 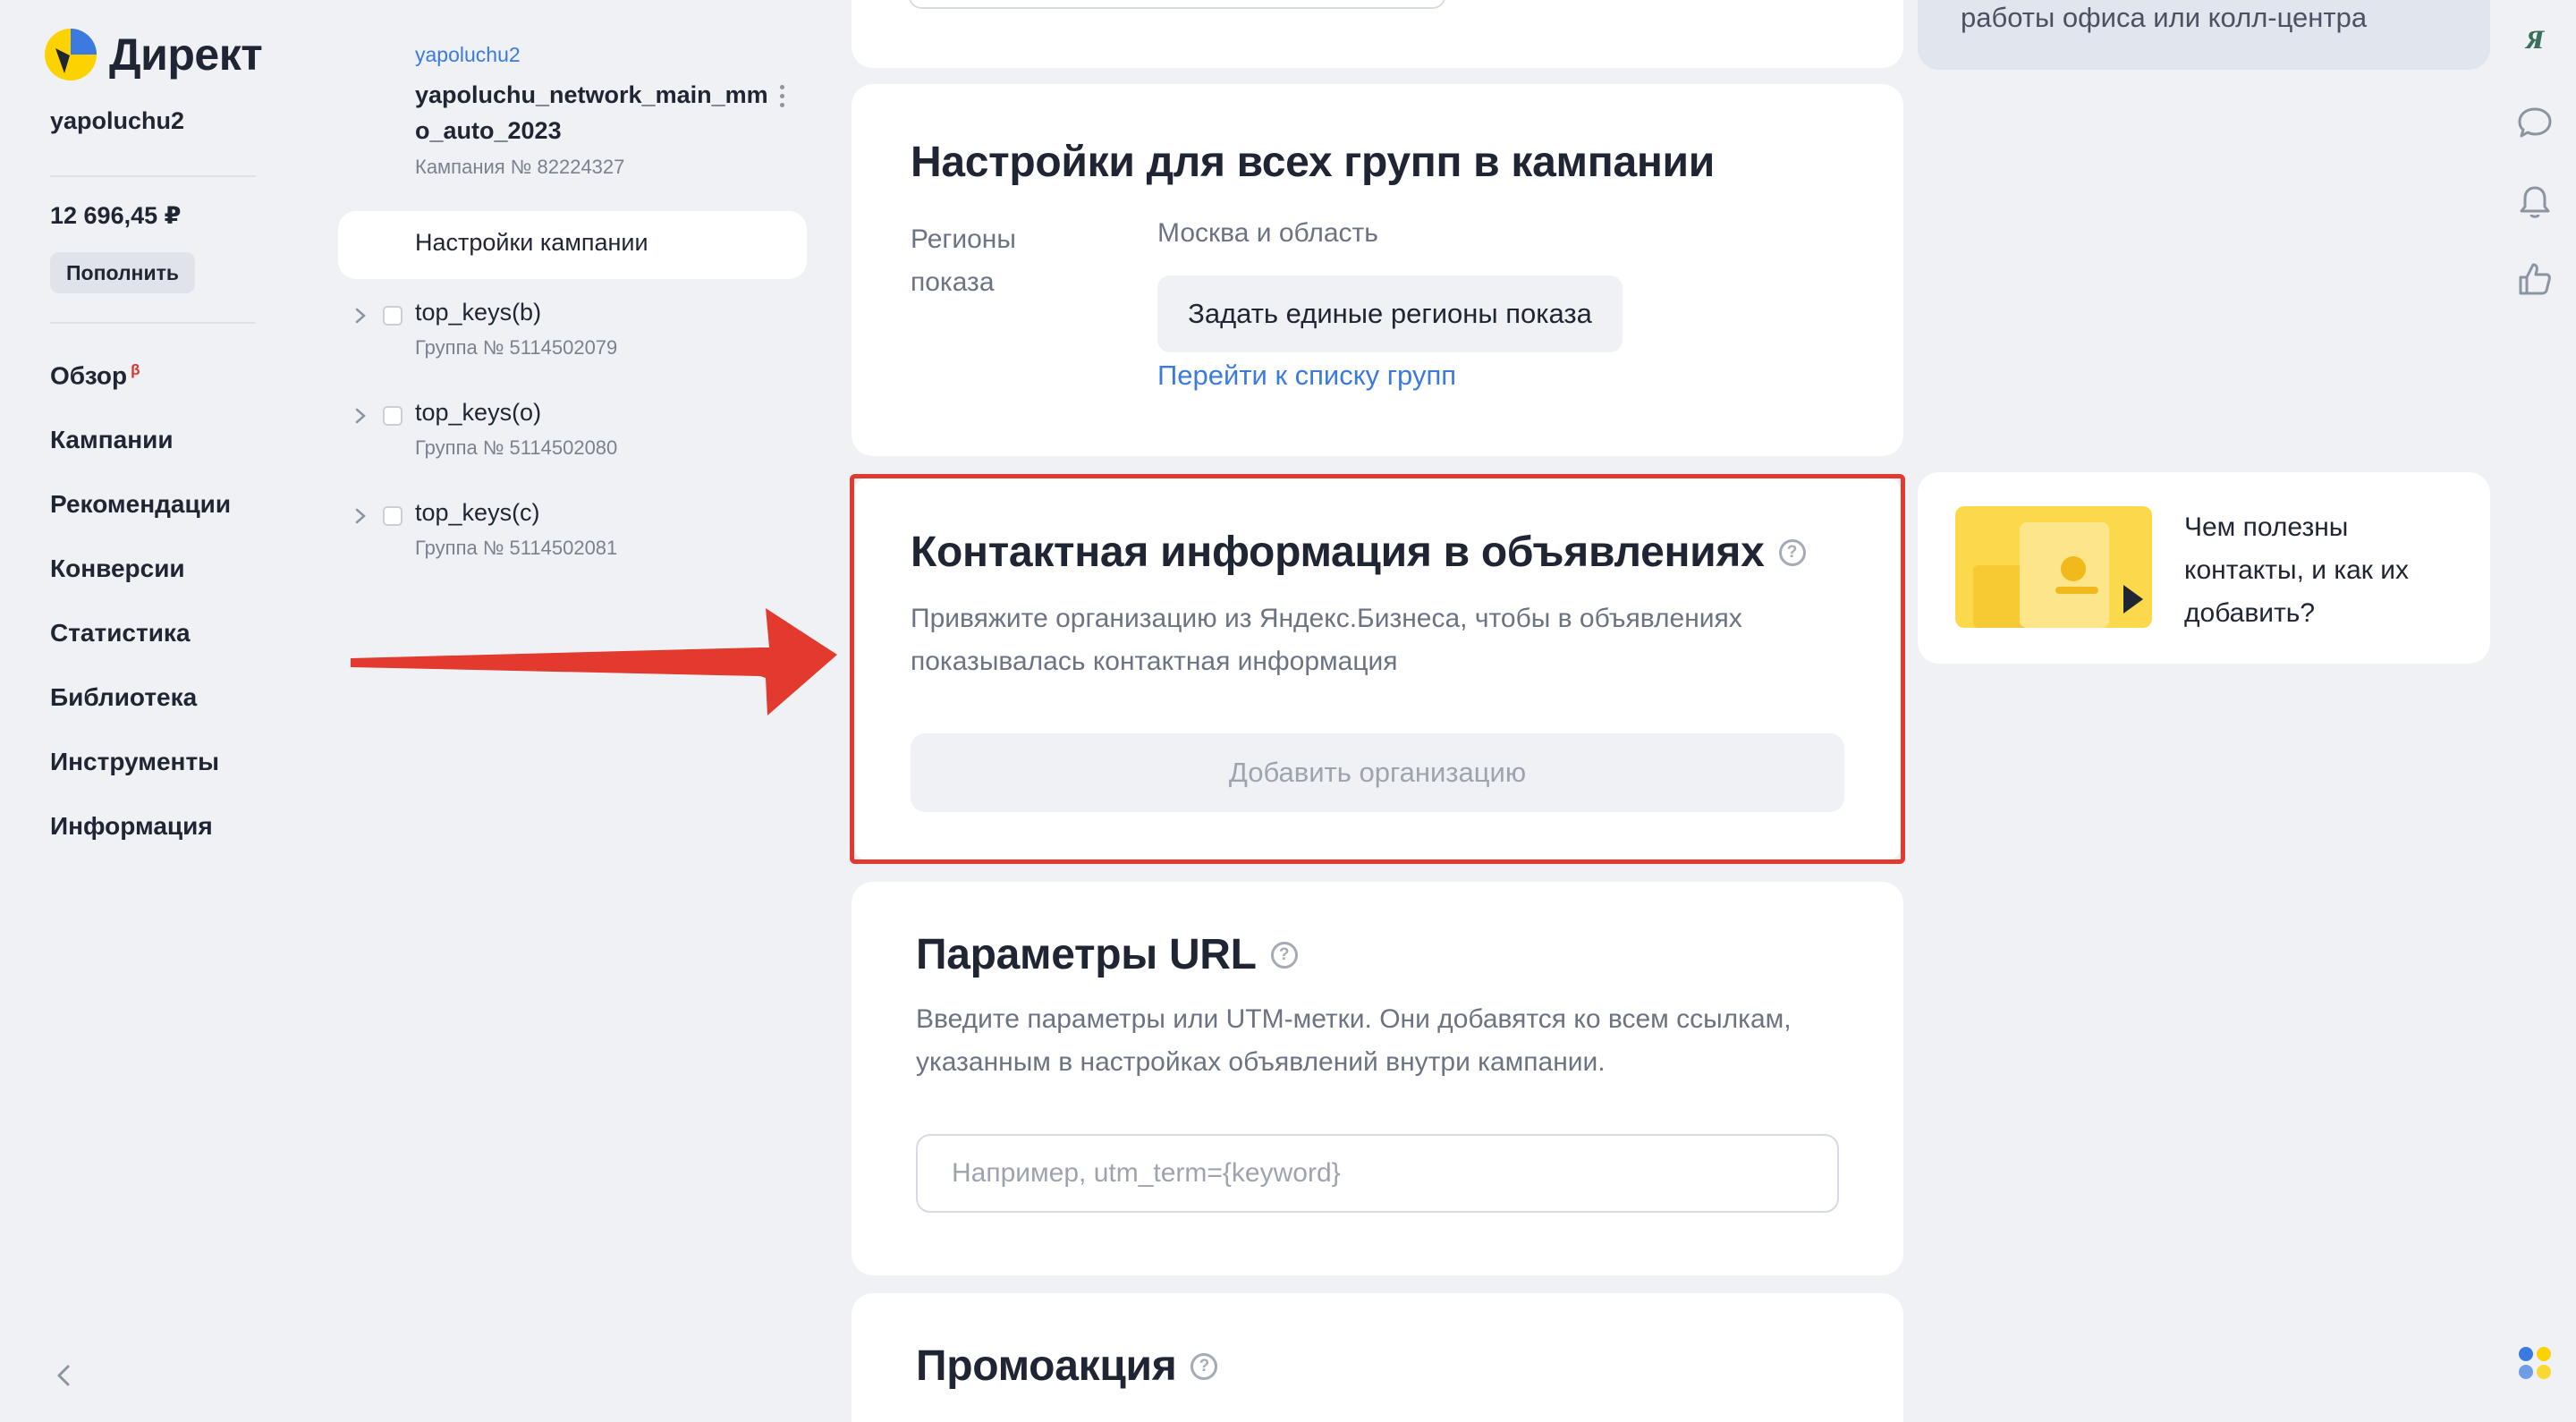 I want to click on beta-badge: β, so click(x=135, y=369).